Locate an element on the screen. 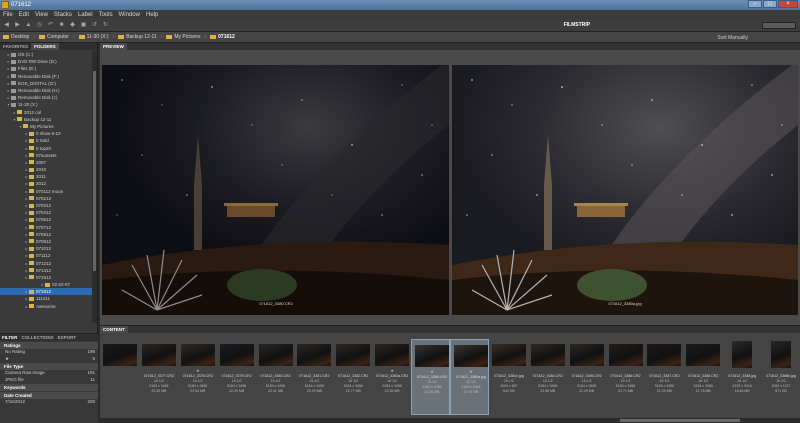 This screenshot has height=423, width=800. thumbnail: 071612_3385.CR2 15 1/2 5184 x 3456 22.29 MB is located at coordinates (586, 377).